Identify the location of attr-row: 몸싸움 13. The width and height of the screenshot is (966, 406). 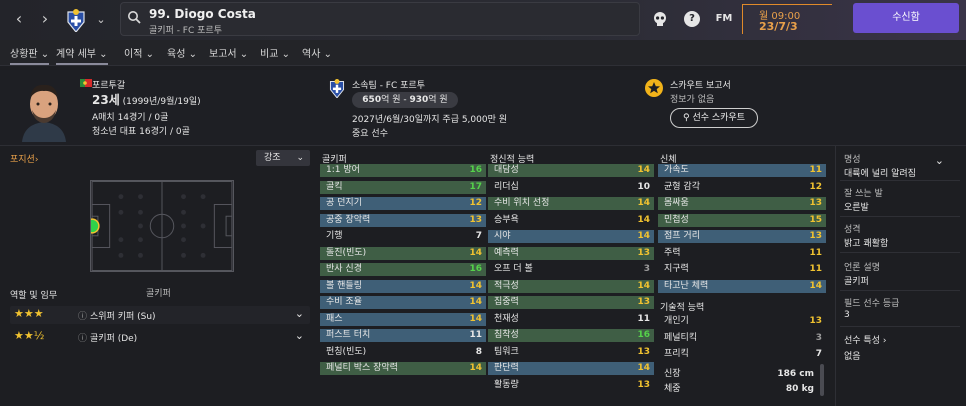
(742, 203).